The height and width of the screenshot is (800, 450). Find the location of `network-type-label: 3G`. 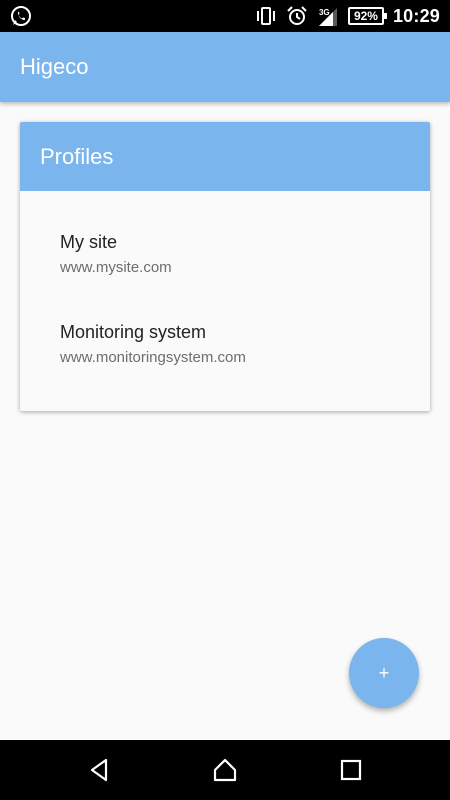

network-type-label: 3G is located at coordinates (324, 12).